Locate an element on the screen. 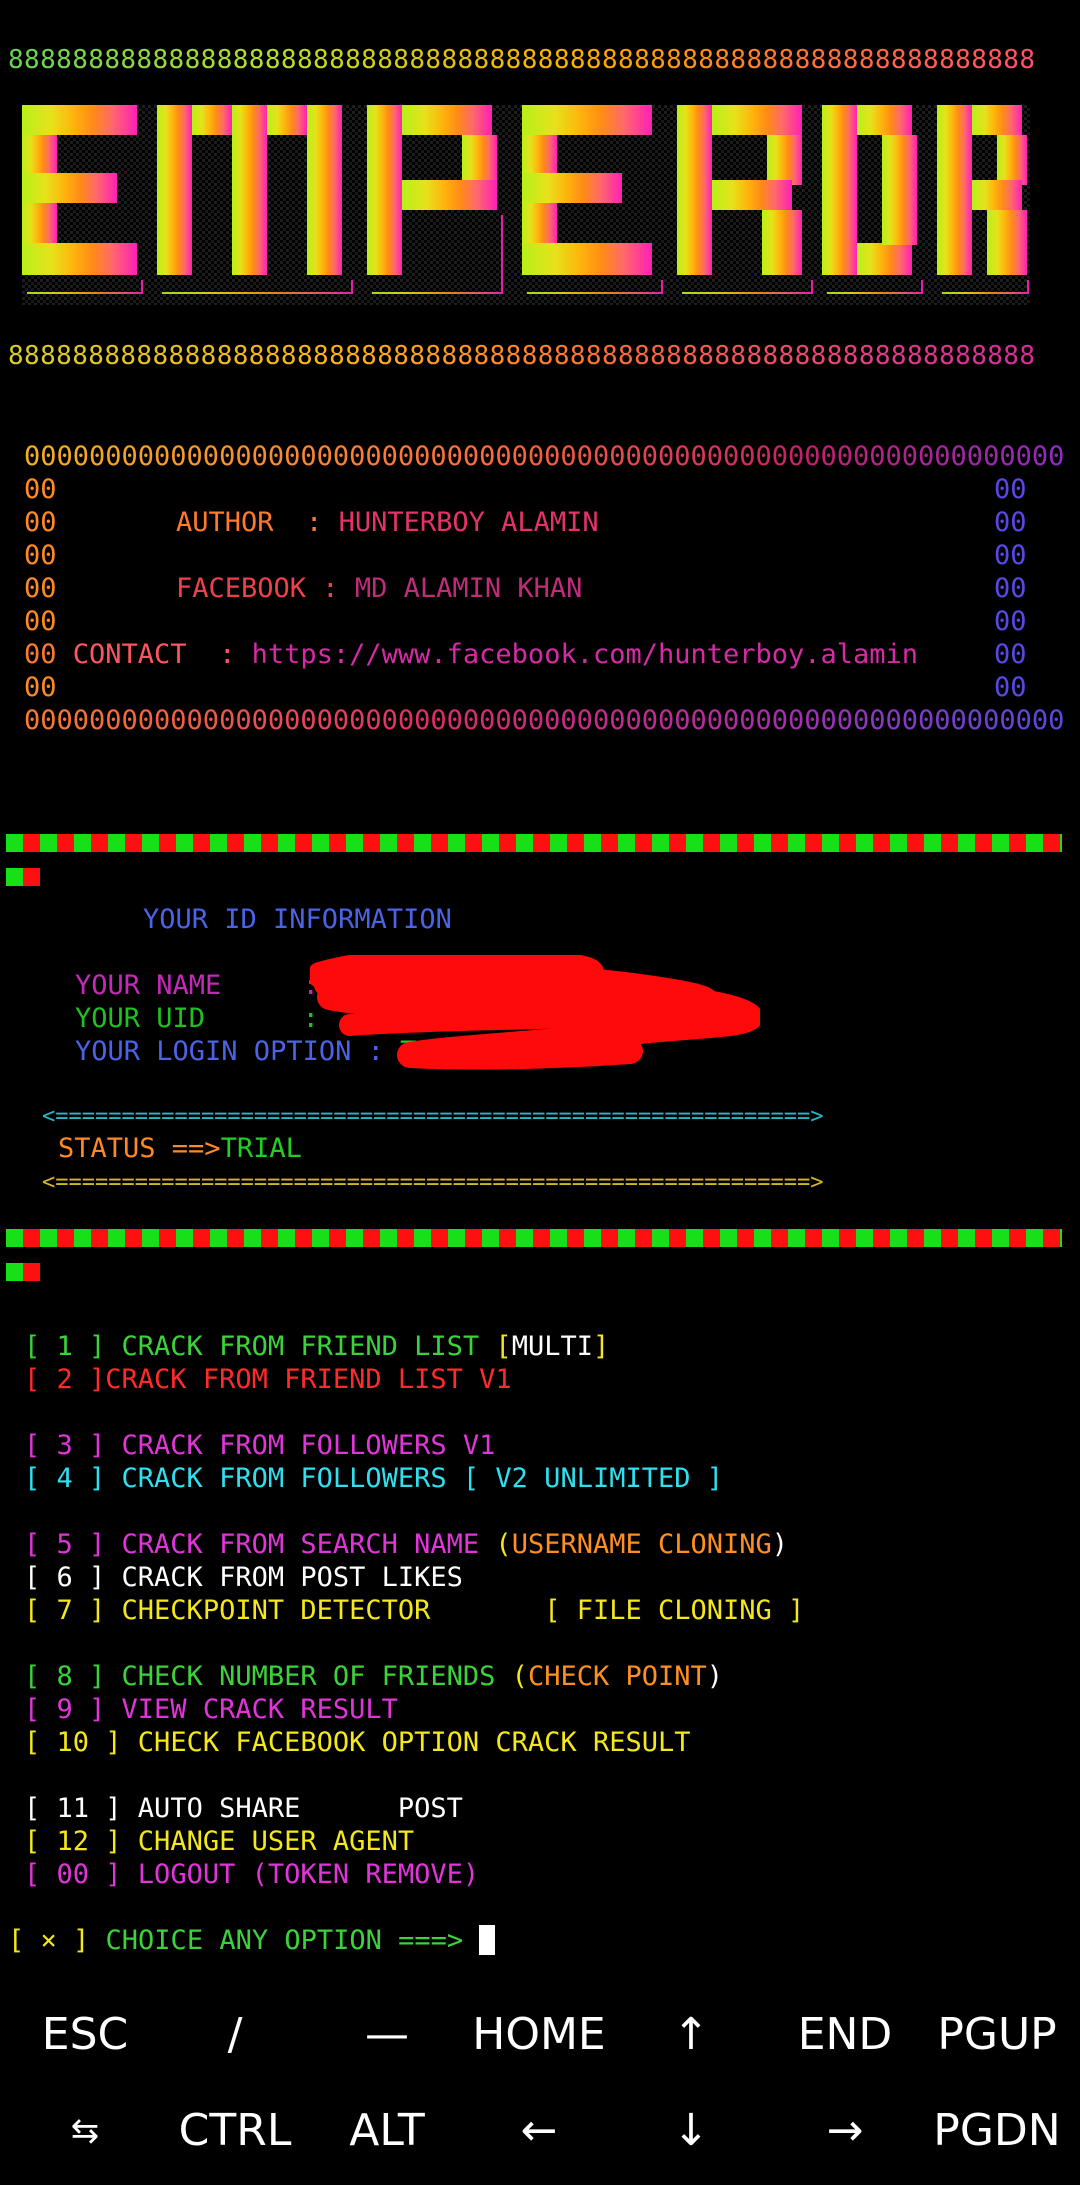 This screenshot has width=1080, height=2185. key-up-arrow: ↑ is located at coordinates (691, 2035).